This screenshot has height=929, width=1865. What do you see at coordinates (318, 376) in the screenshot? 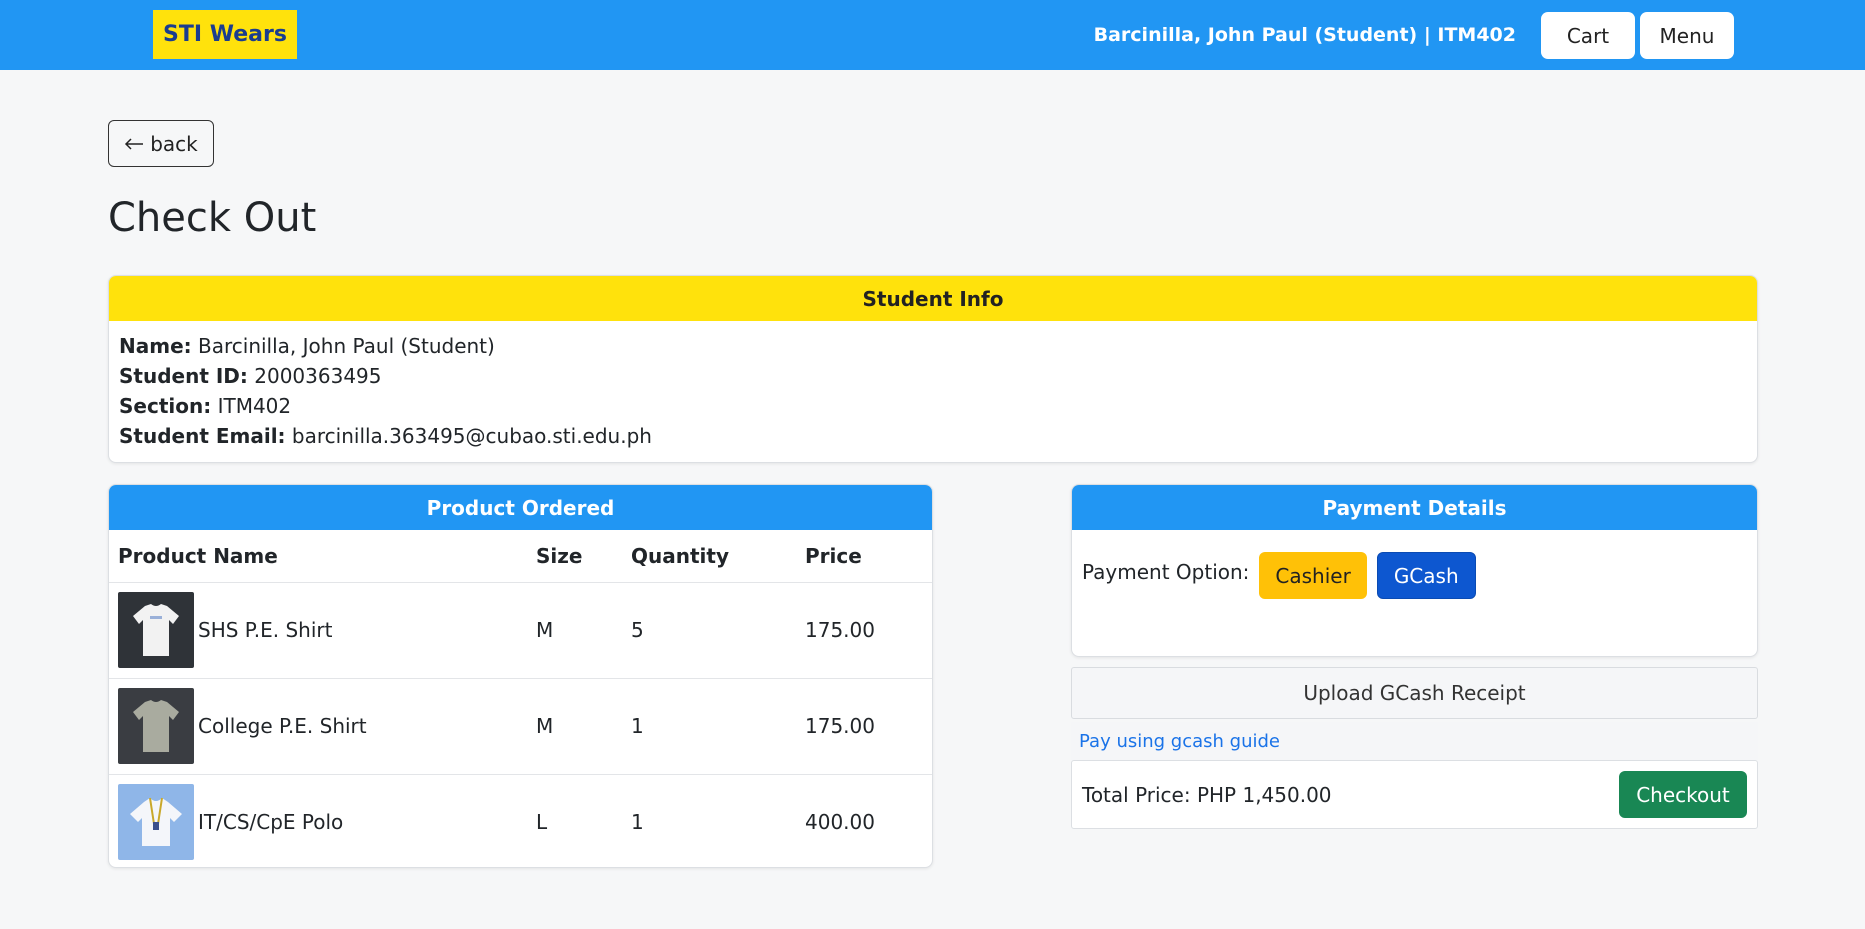
I see `student-id-value: 2000363495` at bounding box center [318, 376].